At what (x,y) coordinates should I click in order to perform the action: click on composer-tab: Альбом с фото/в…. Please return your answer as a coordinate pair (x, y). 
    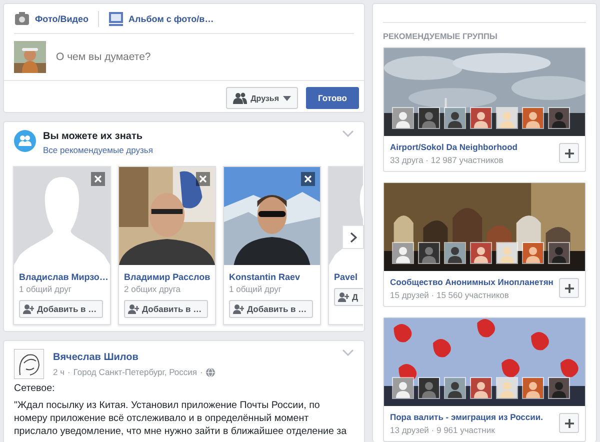
    Looking at the image, I should click on (165, 18).